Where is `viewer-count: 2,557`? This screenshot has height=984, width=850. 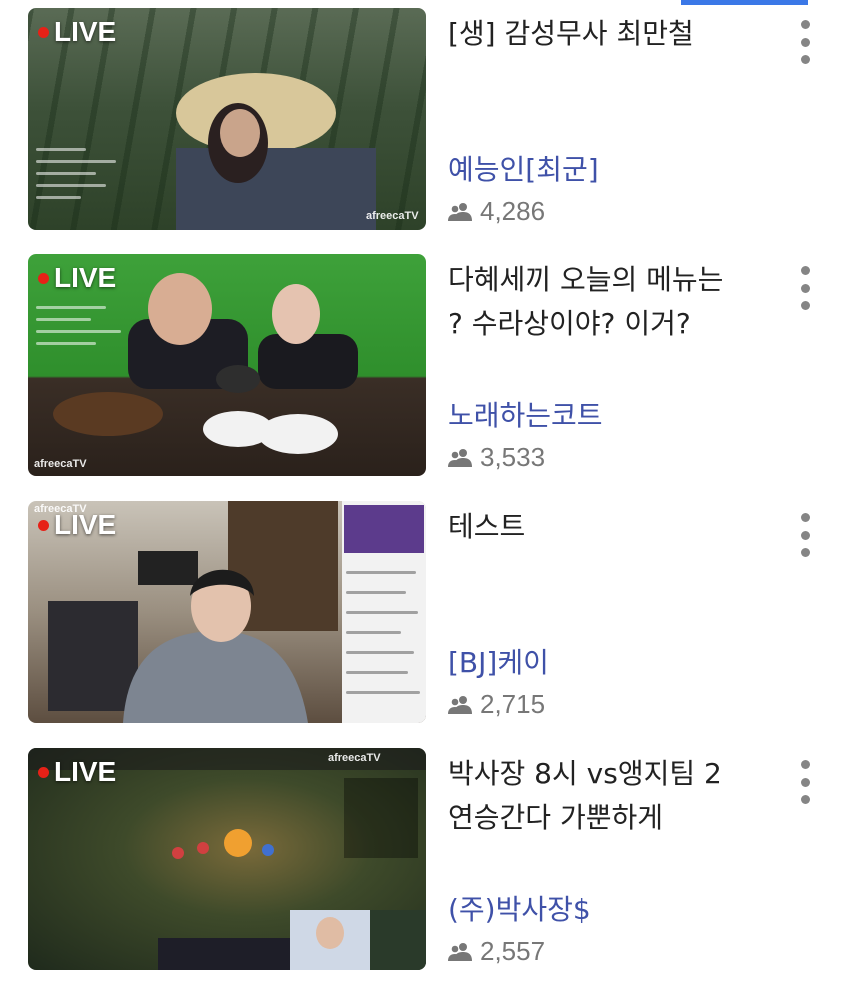 viewer-count: 2,557 is located at coordinates (496, 951).